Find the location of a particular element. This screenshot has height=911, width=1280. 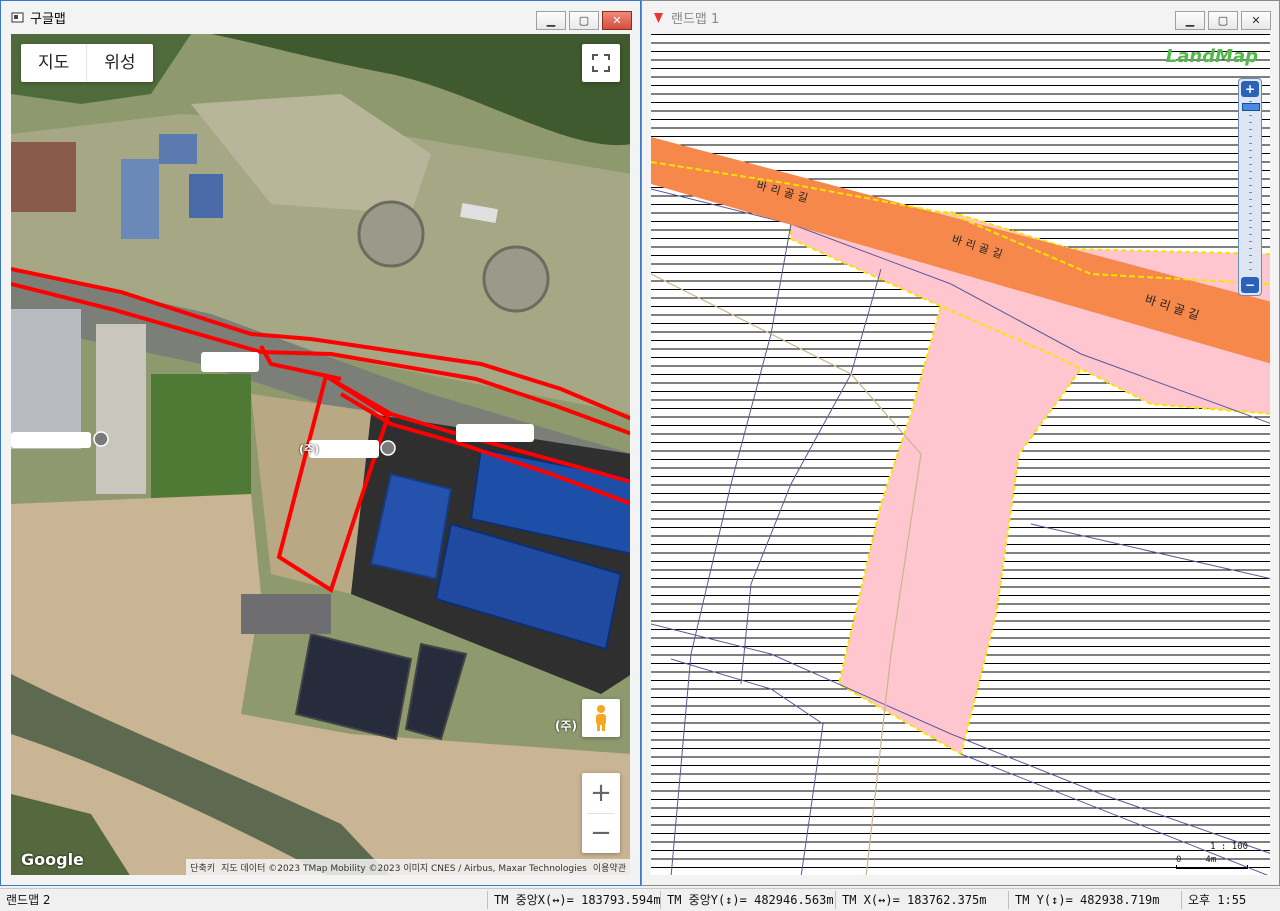

scale-start: 0 is located at coordinates (1179, 860).